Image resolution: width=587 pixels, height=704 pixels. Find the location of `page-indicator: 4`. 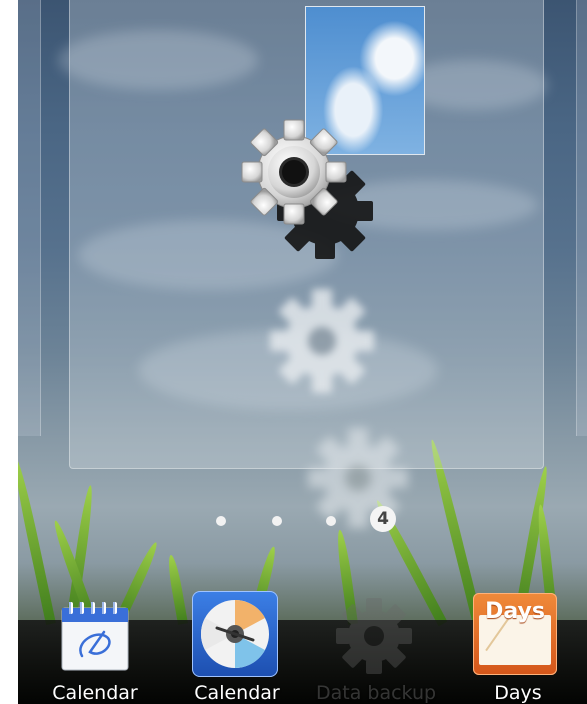

page-indicator: 4 is located at coordinates (313, 521).